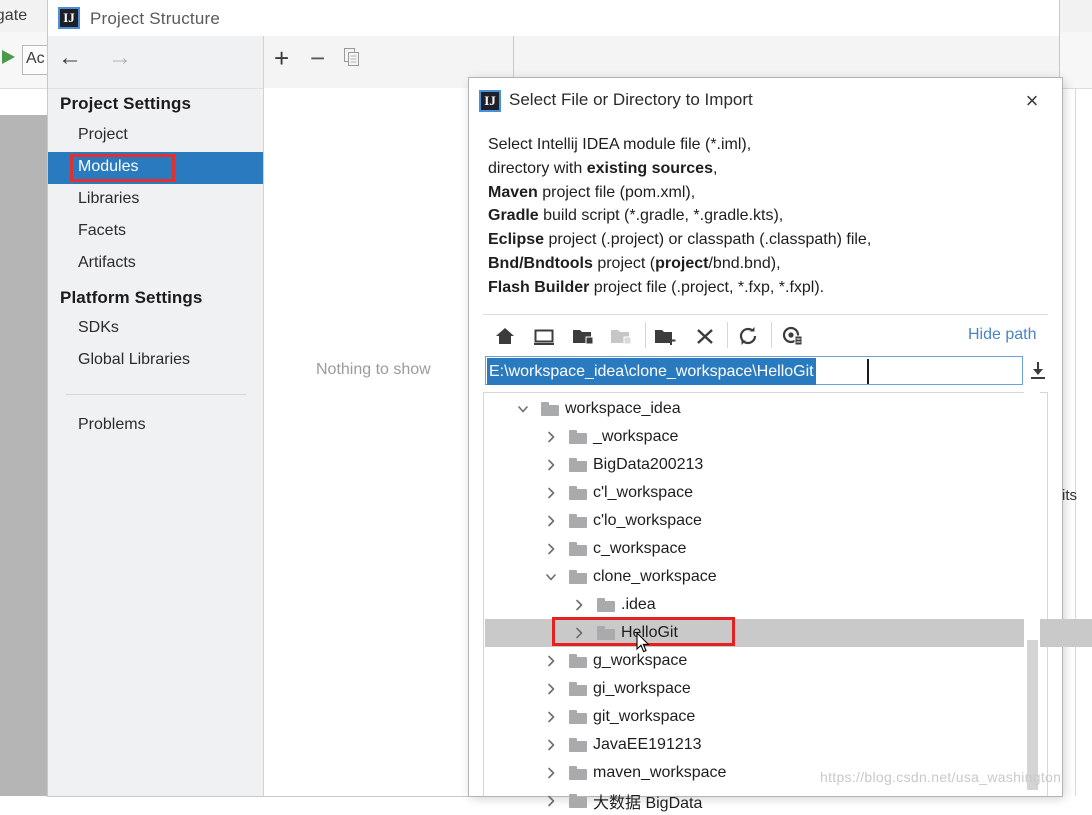  I want to click on project-structure-title: Project Structure, so click(155, 18).